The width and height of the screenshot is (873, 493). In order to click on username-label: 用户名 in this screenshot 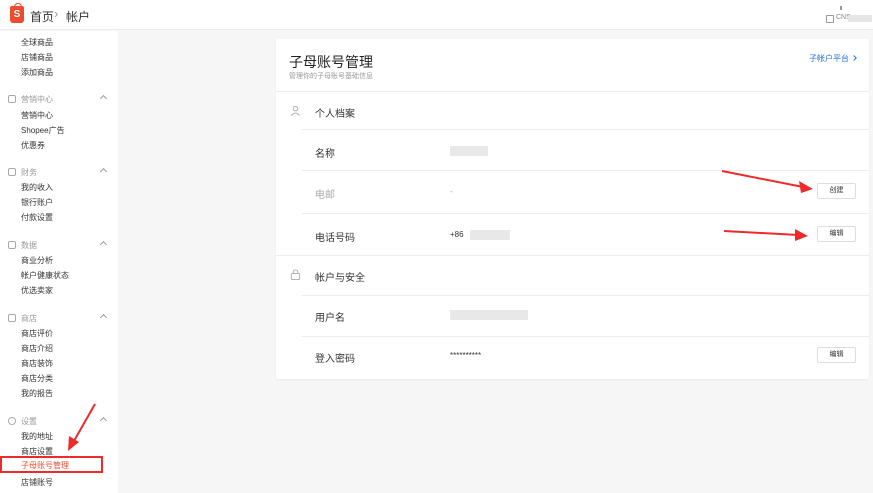, I will do `click(330, 318)`.